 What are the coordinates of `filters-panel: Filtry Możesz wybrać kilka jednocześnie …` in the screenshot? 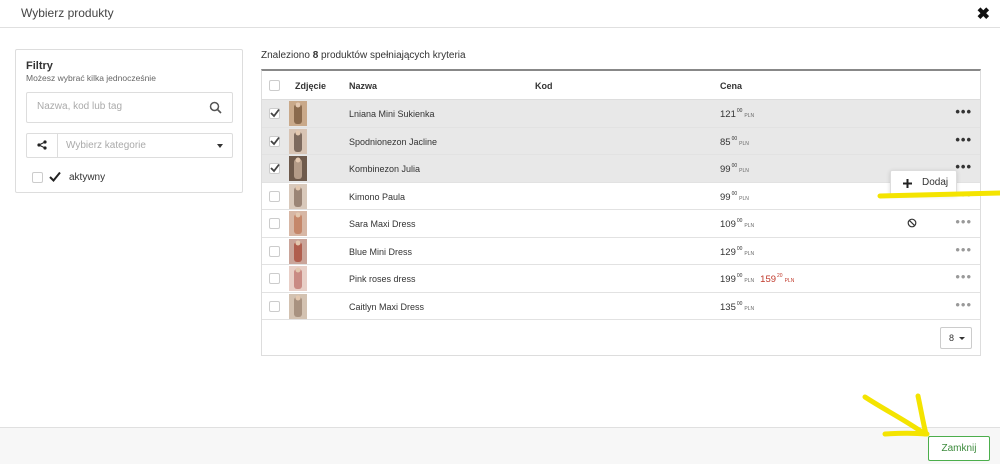 It's located at (129, 121).